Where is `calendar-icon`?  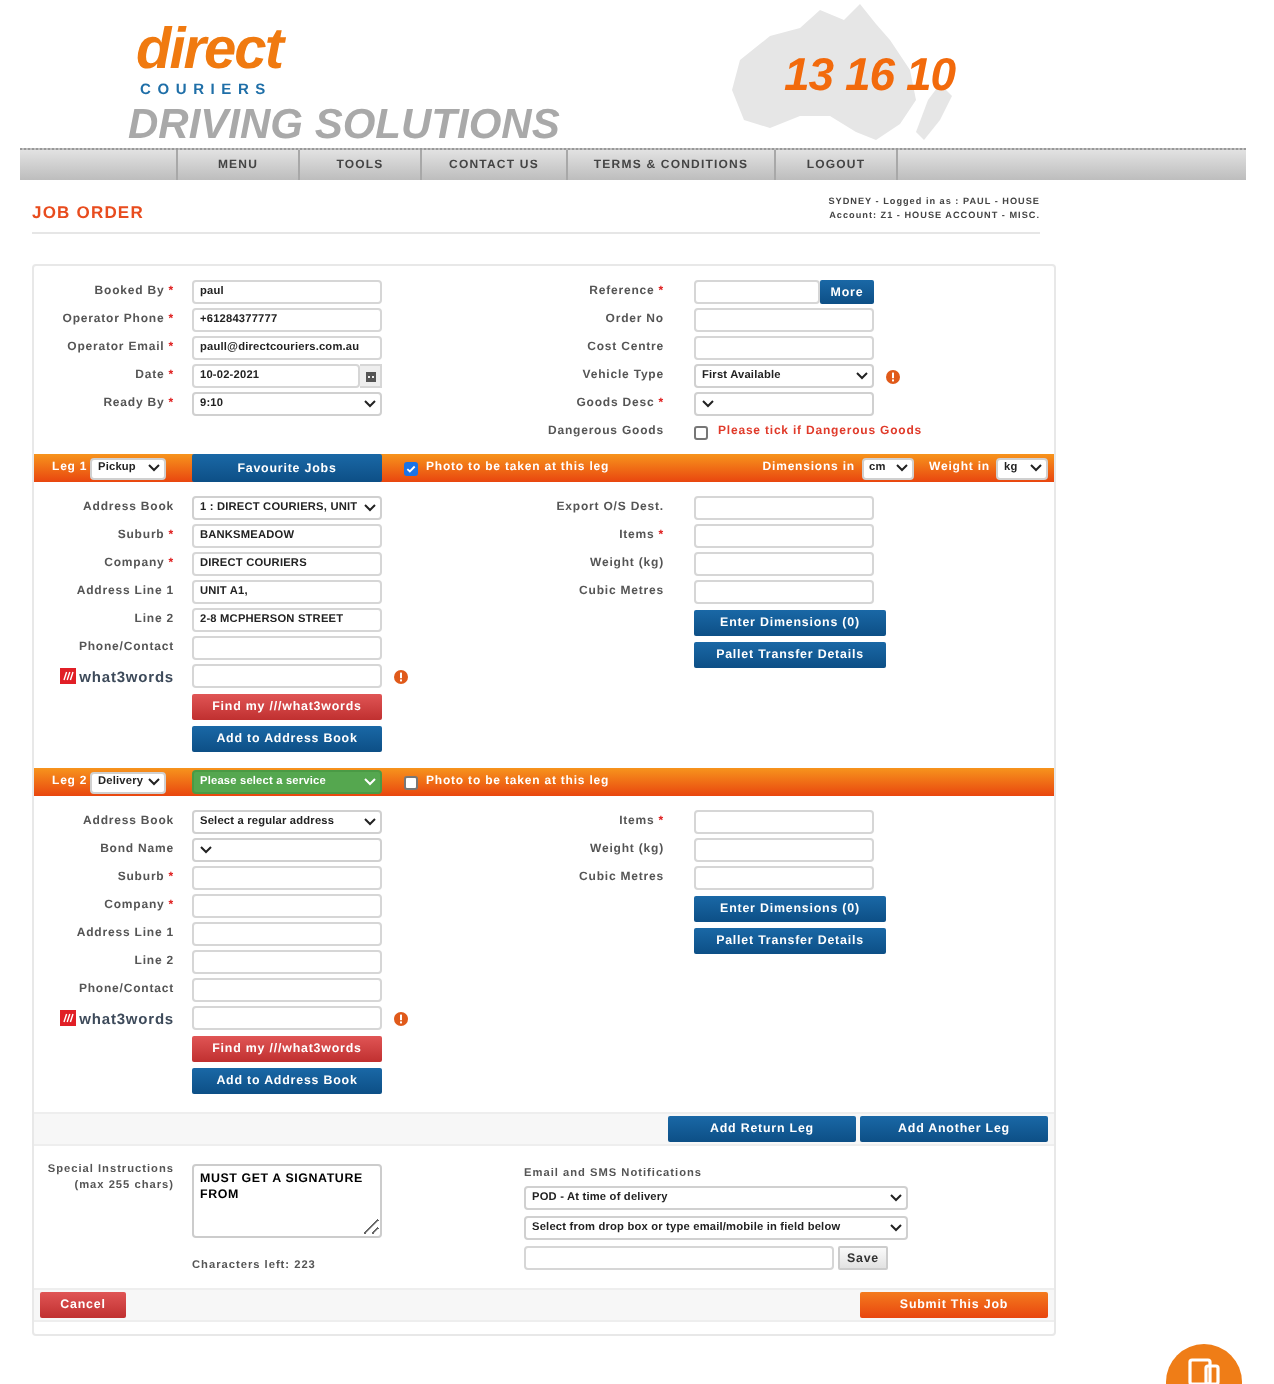
calendar-icon is located at coordinates (370, 376).